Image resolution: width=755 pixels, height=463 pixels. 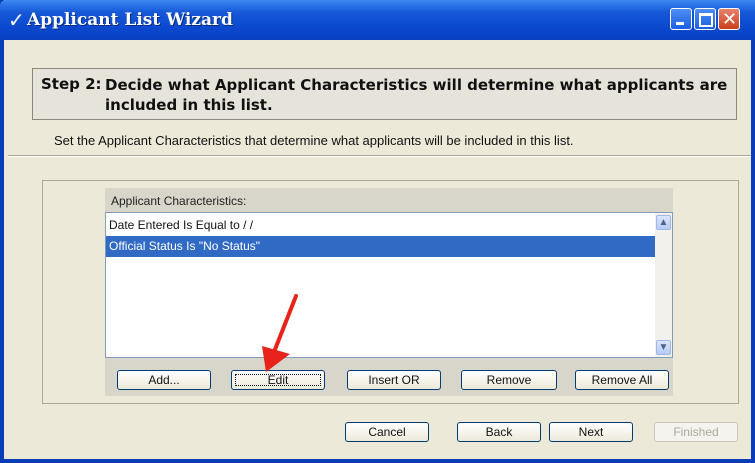 What do you see at coordinates (16, 20) in the screenshot?
I see `checkmark-icon: ✓` at bounding box center [16, 20].